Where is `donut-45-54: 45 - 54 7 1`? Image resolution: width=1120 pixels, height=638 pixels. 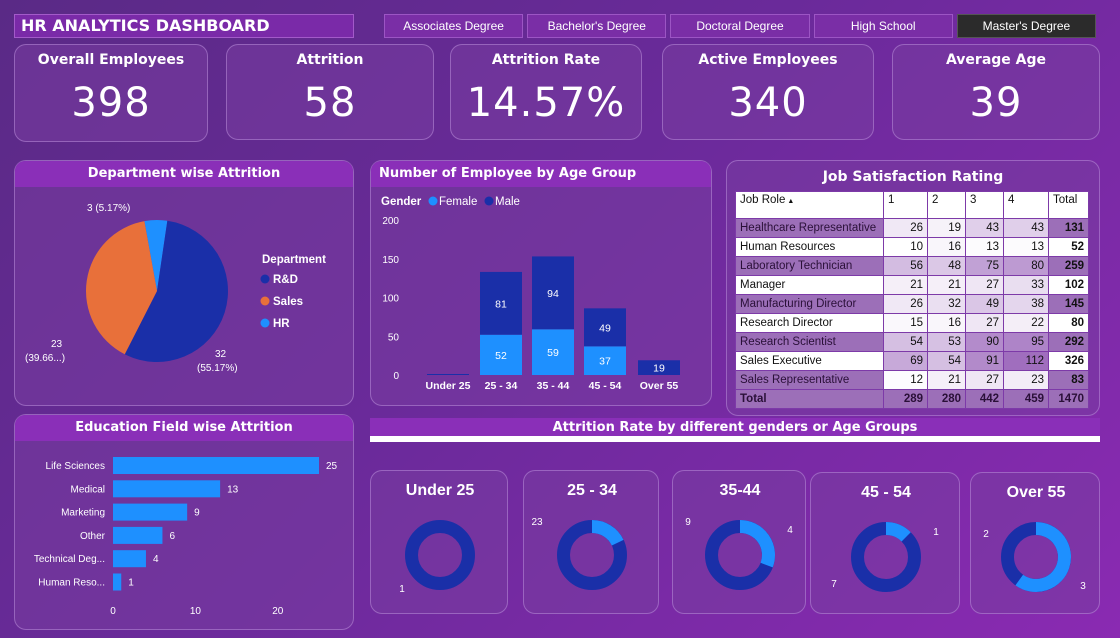
donut-45-54: 45 - 54 7 1 is located at coordinates (885, 538).